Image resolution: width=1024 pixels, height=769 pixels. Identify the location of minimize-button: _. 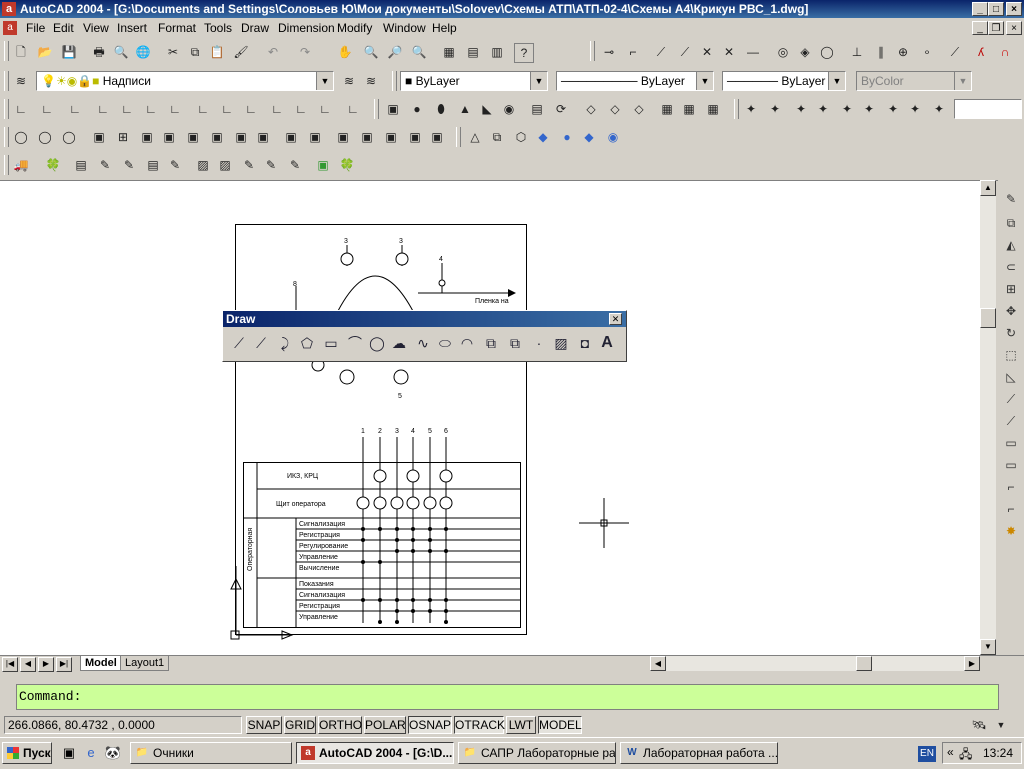
(980, 9).